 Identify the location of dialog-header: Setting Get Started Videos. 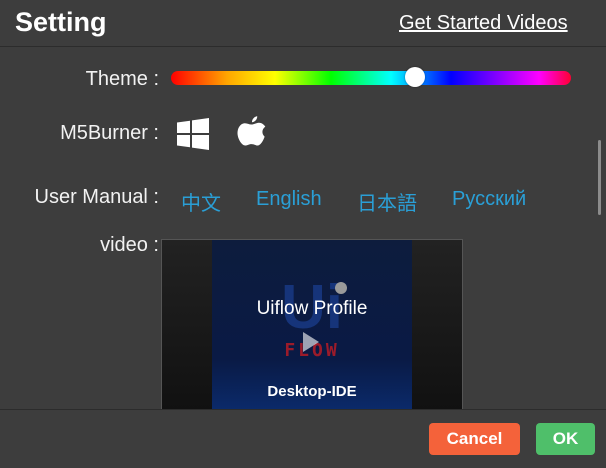
(303, 23).